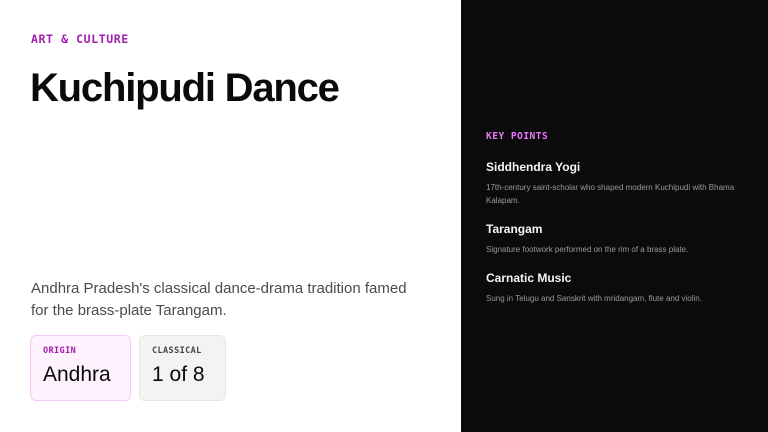  I want to click on stat-card-origin: ORIGIN Andhra, so click(80, 368).